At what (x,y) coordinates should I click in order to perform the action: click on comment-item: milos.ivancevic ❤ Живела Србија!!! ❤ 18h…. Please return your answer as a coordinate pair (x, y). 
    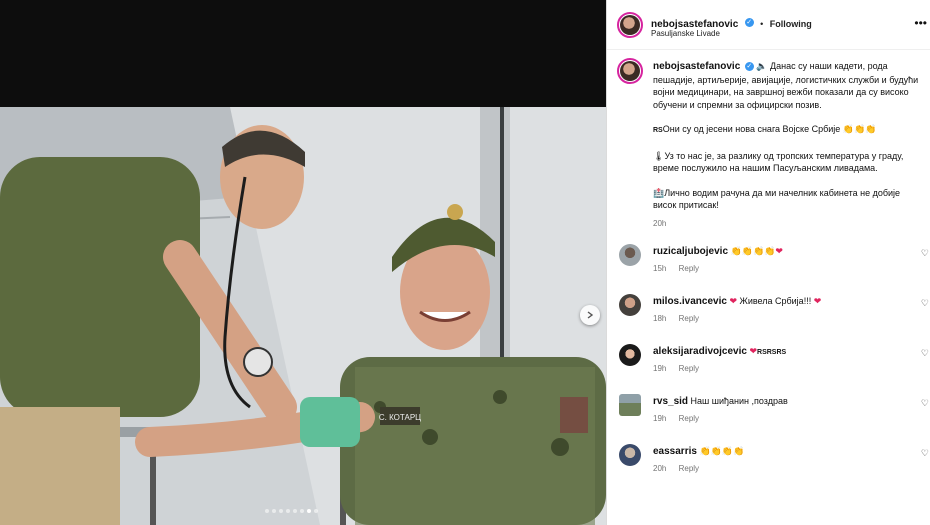
    Looking at the image, I should click on (774, 315).